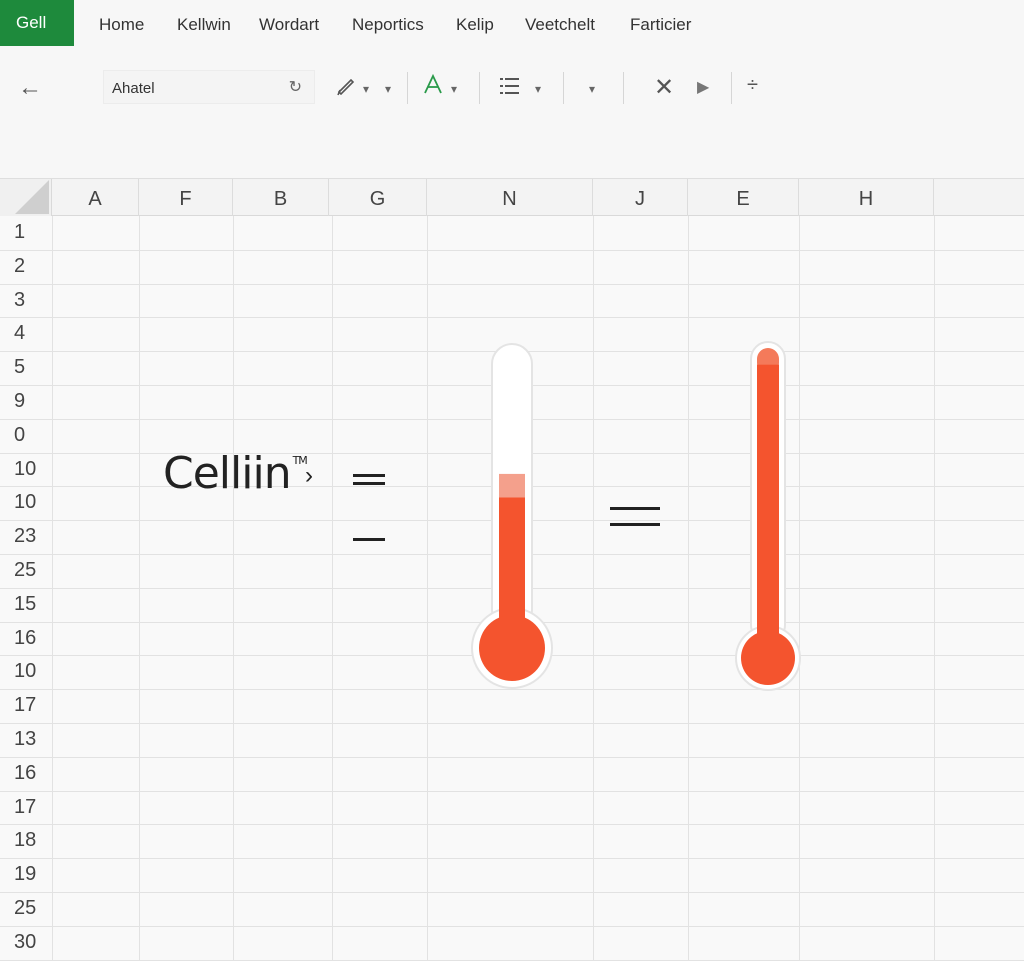 The width and height of the screenshot is (1024, 961). Describe the element at coordinates (369, 475) in the screenshot. I see `equals-sign-upper-bar` at that location.